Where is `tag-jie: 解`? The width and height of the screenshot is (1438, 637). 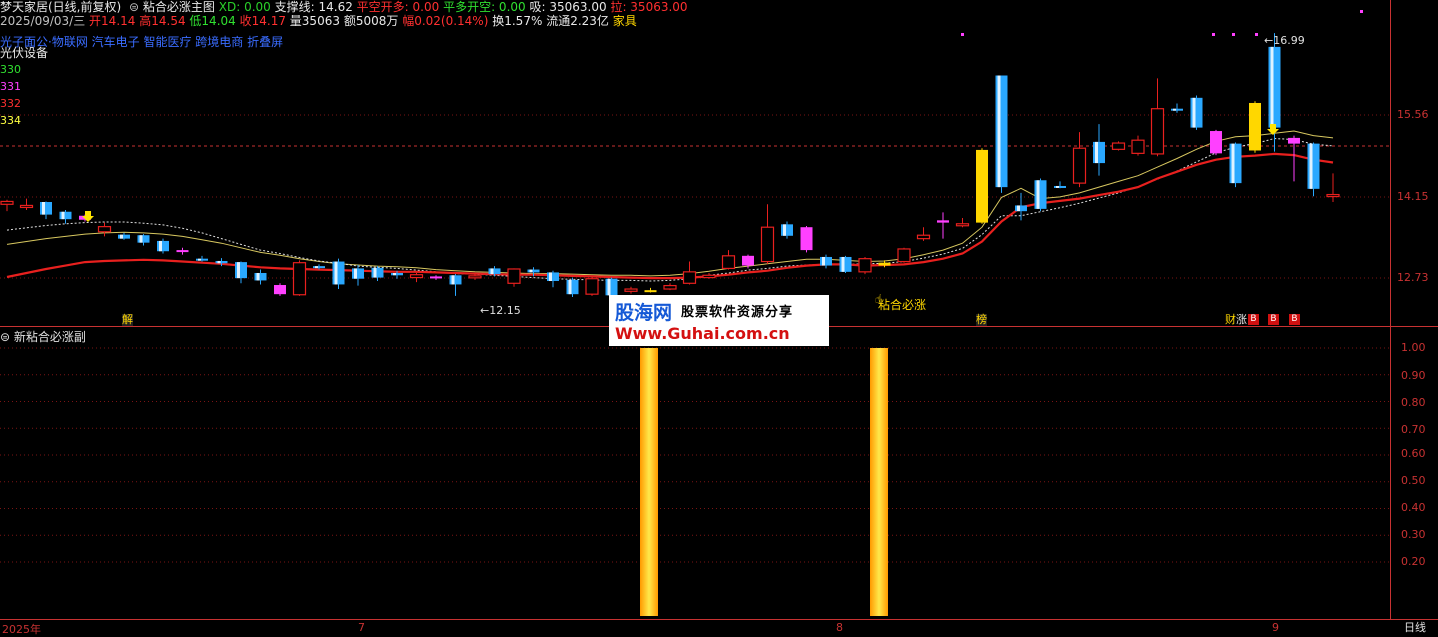
tag-jie: 解 is located at coordinates (127, 320).